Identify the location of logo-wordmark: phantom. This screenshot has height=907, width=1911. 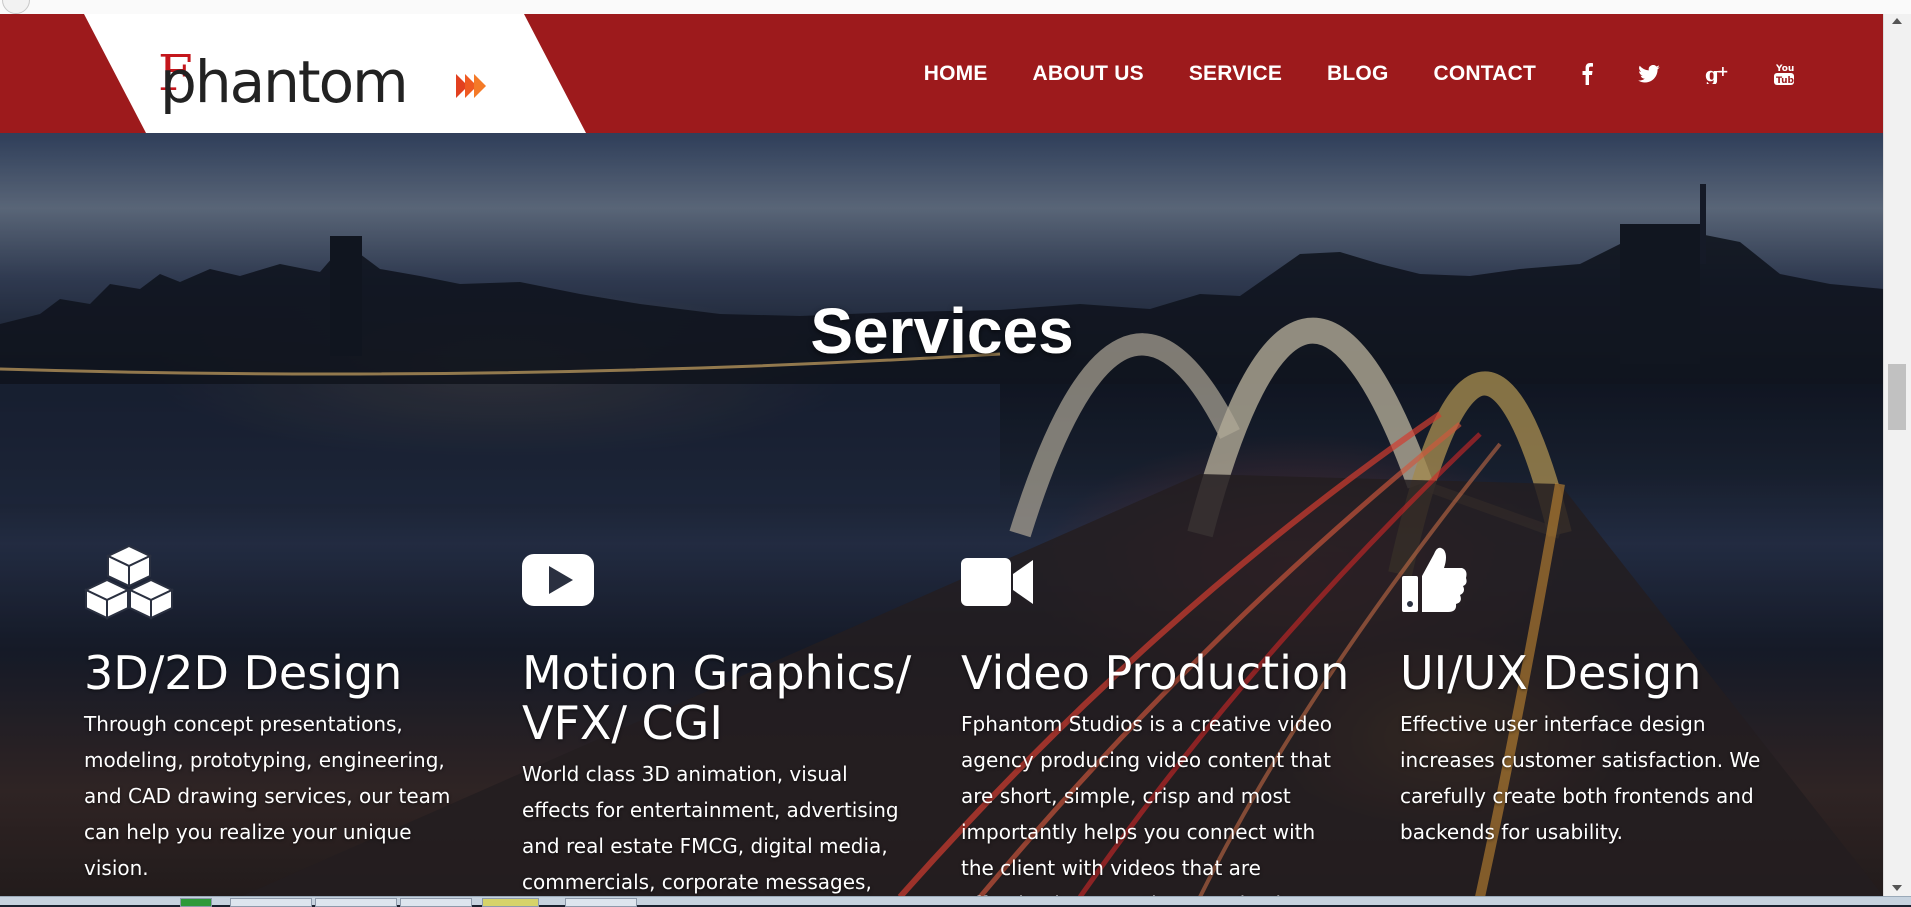
(284, 82).